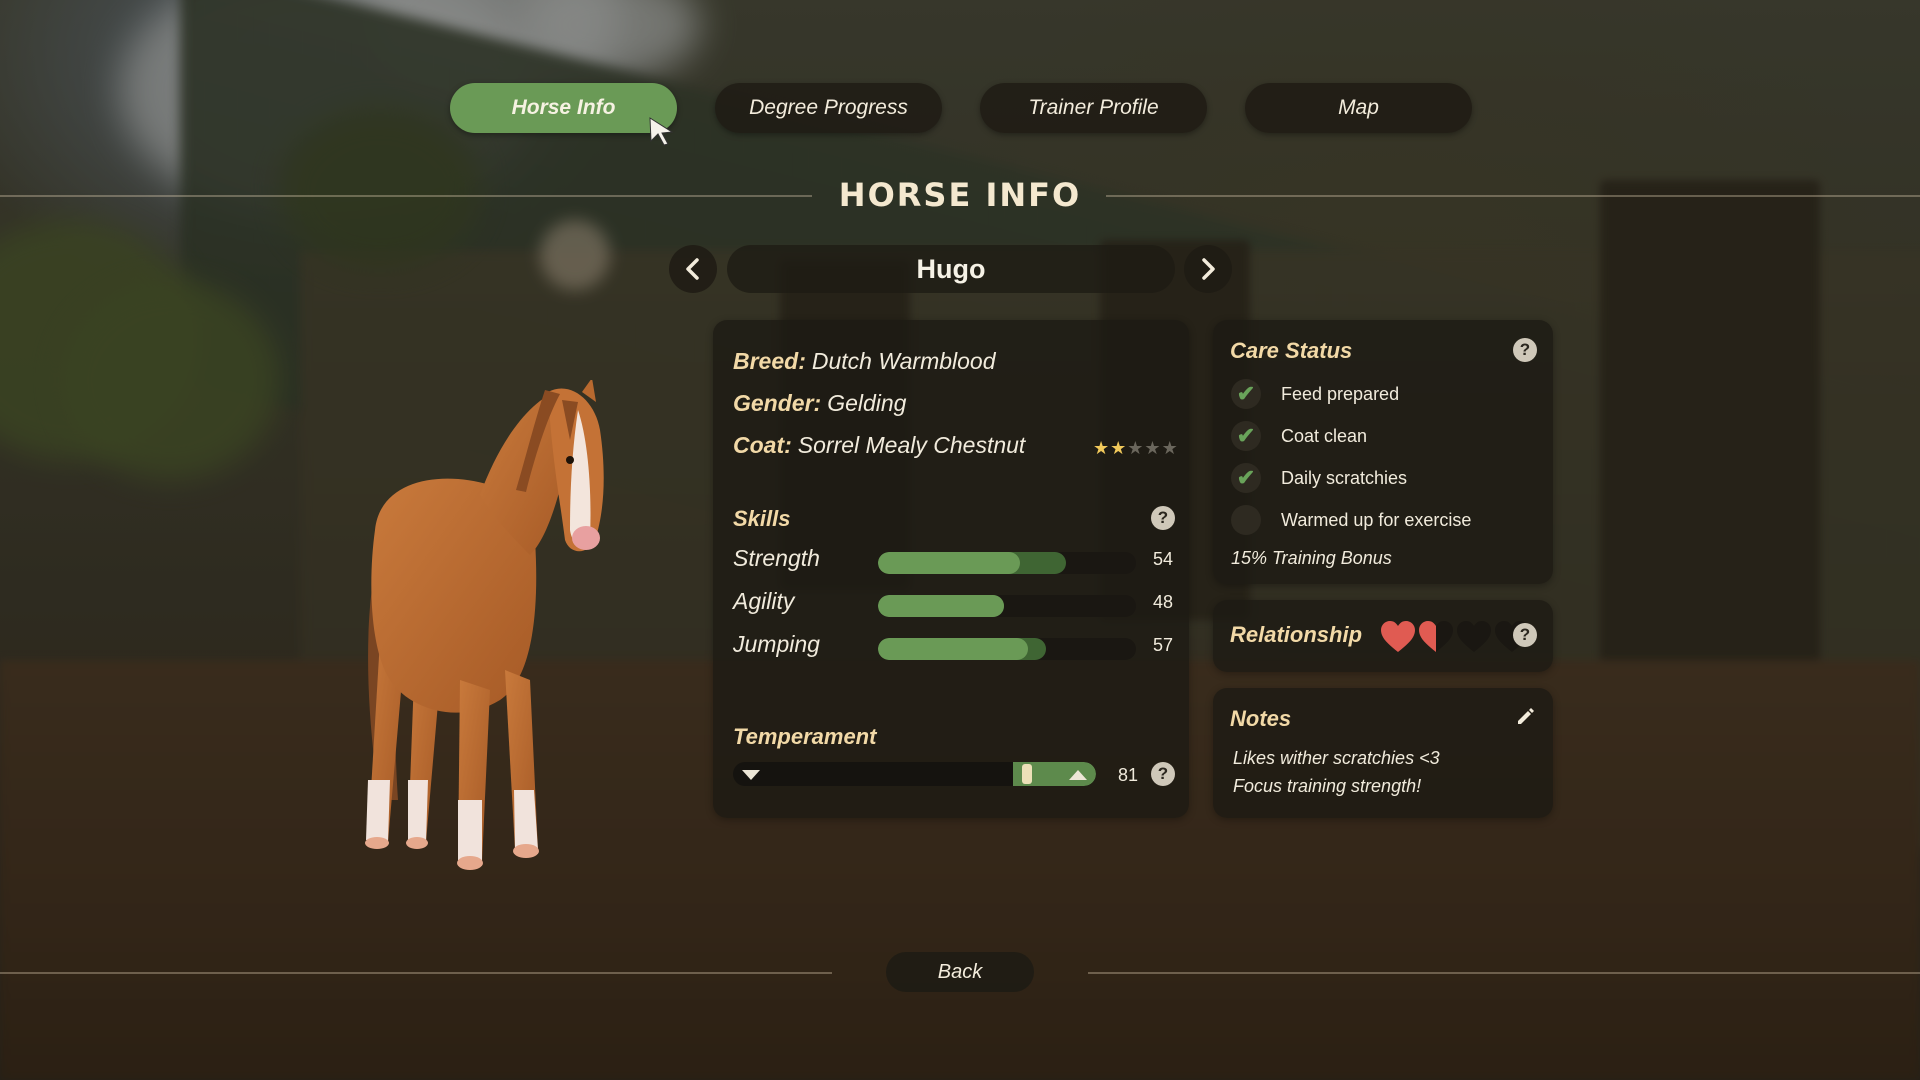 This screenshot has height=1080, width=1920. I want to click on tab-horse-info: Horse Info, so click(563, 108).